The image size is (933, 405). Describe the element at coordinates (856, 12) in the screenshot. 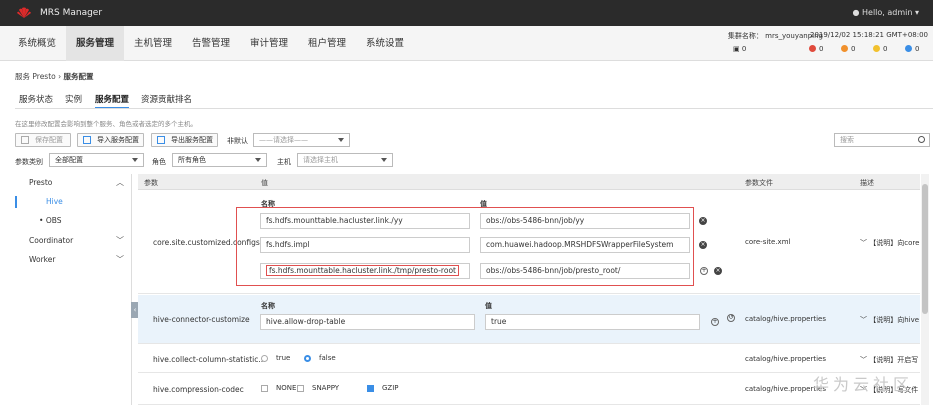

I see `user-icon: ●` at that location.